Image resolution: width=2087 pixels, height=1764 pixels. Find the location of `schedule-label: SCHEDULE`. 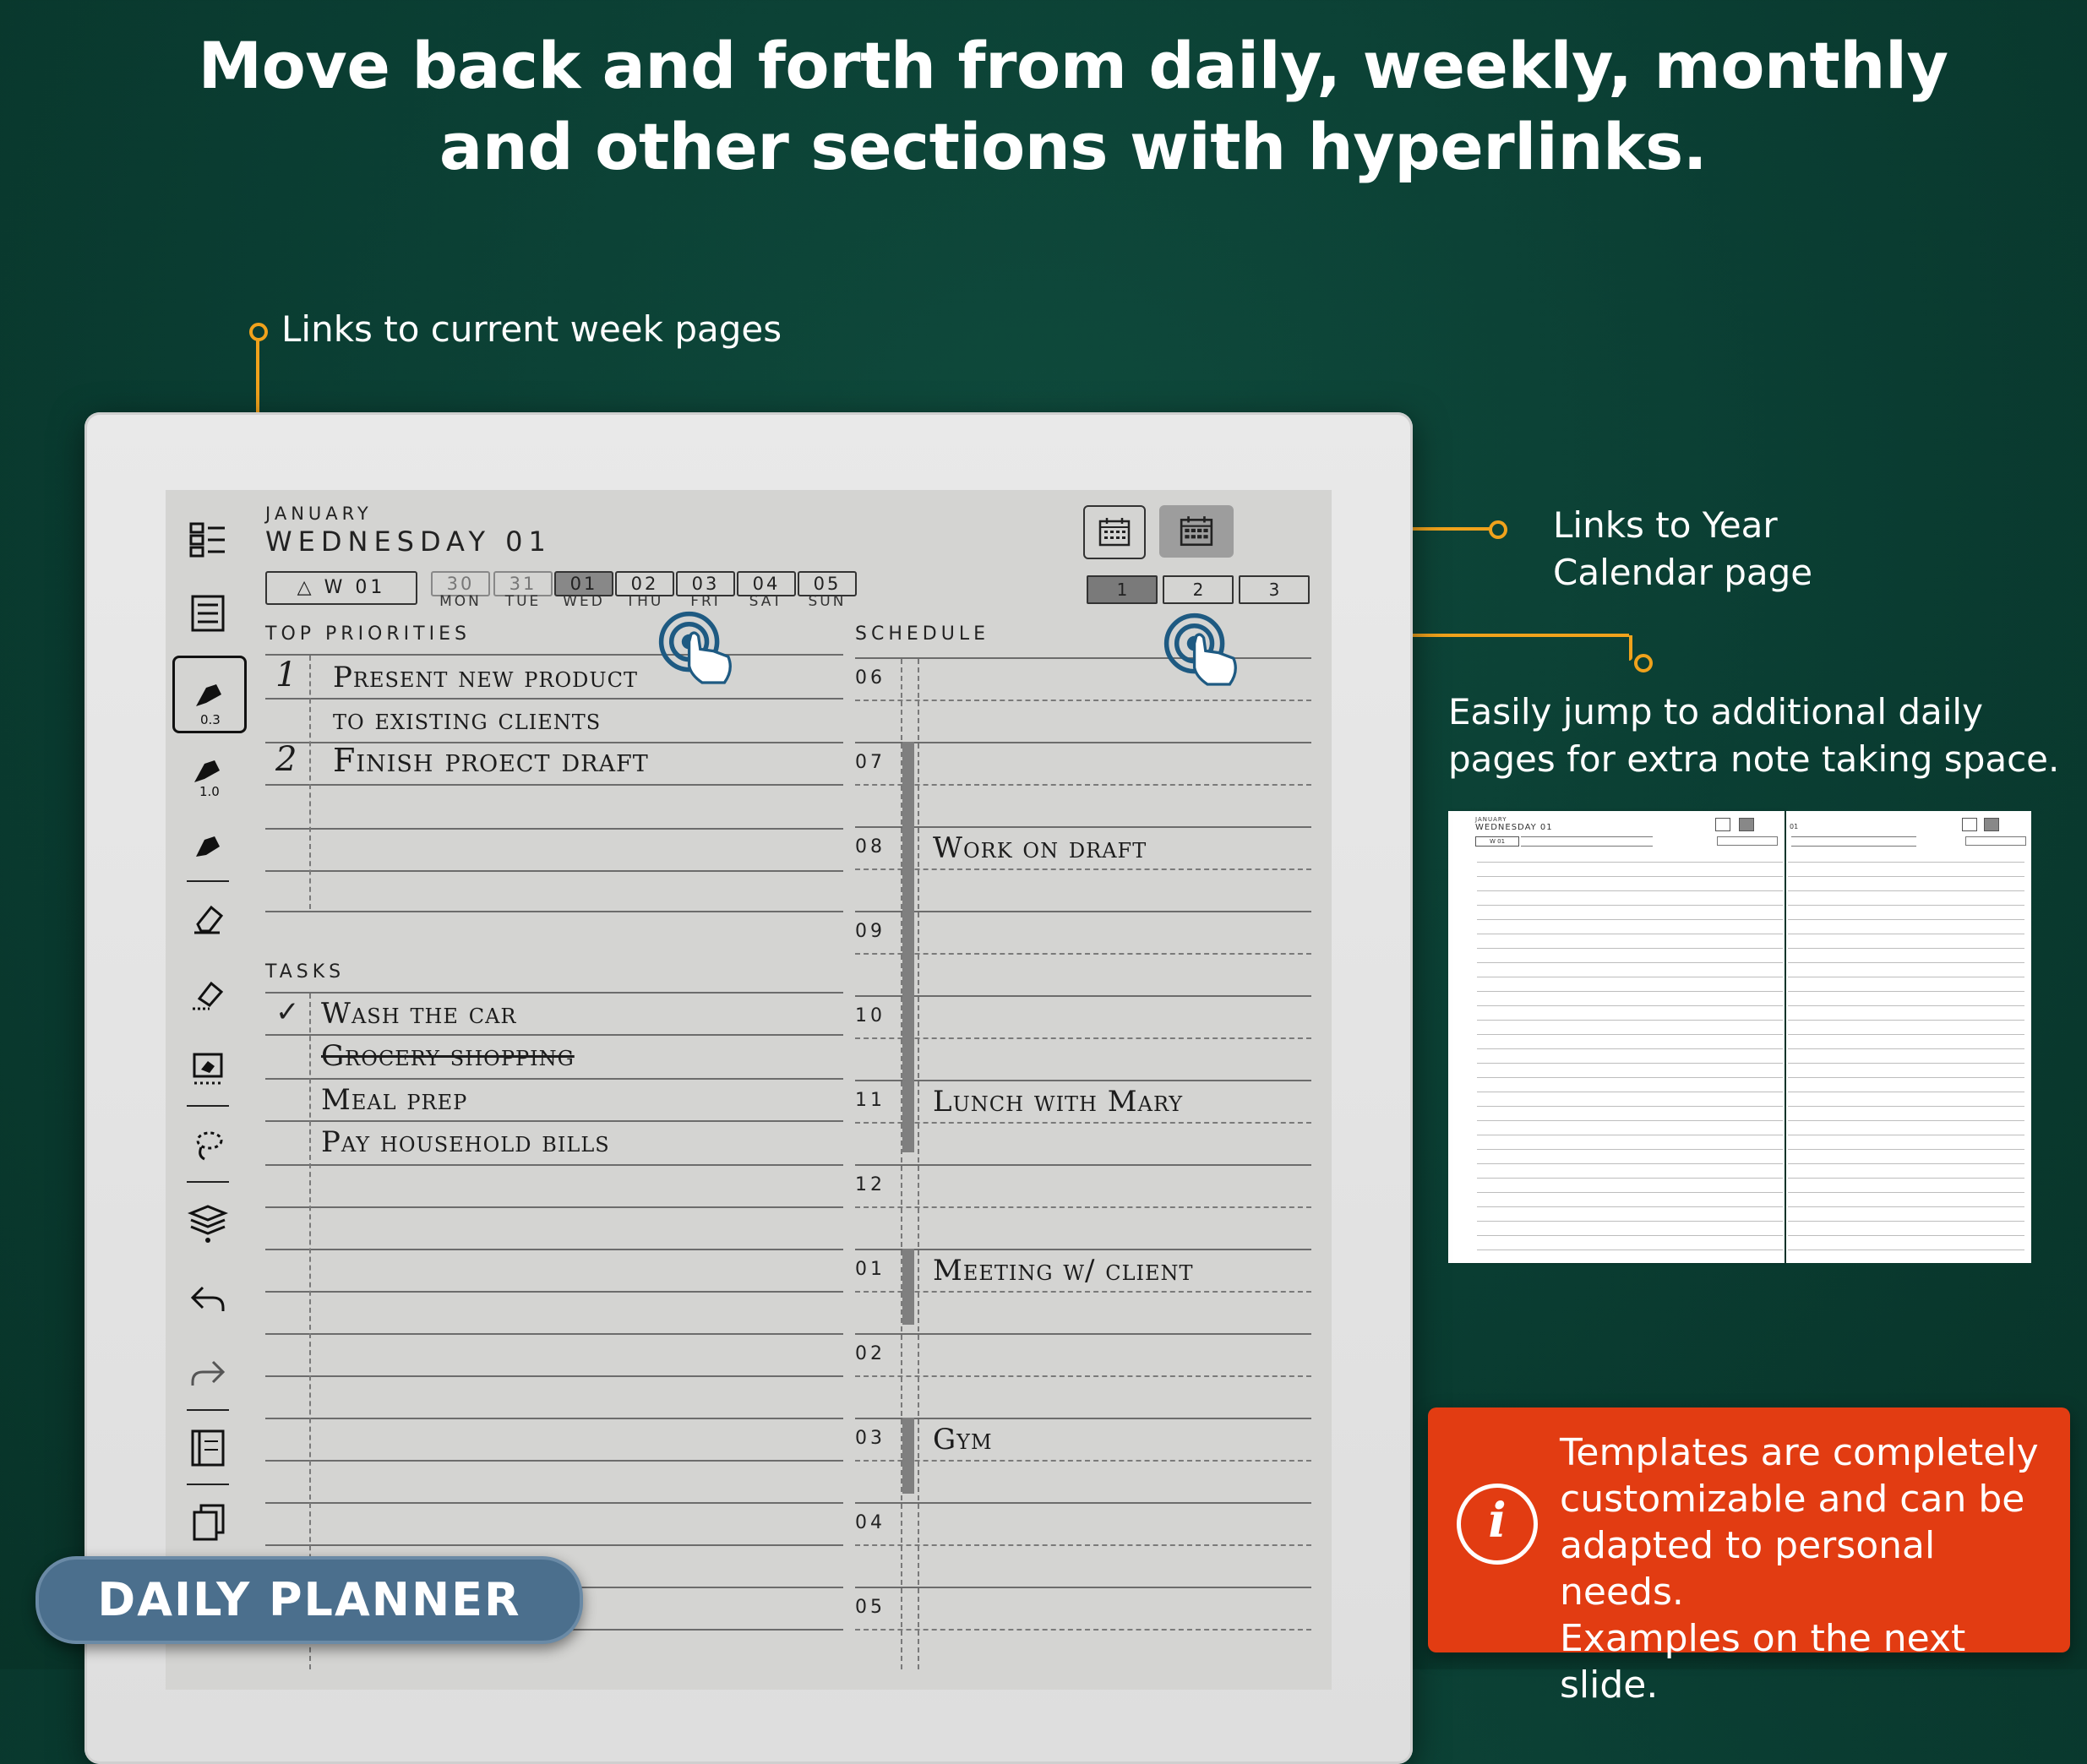

schedule-label: SCHEDULE is located at coordinates (922, 634).